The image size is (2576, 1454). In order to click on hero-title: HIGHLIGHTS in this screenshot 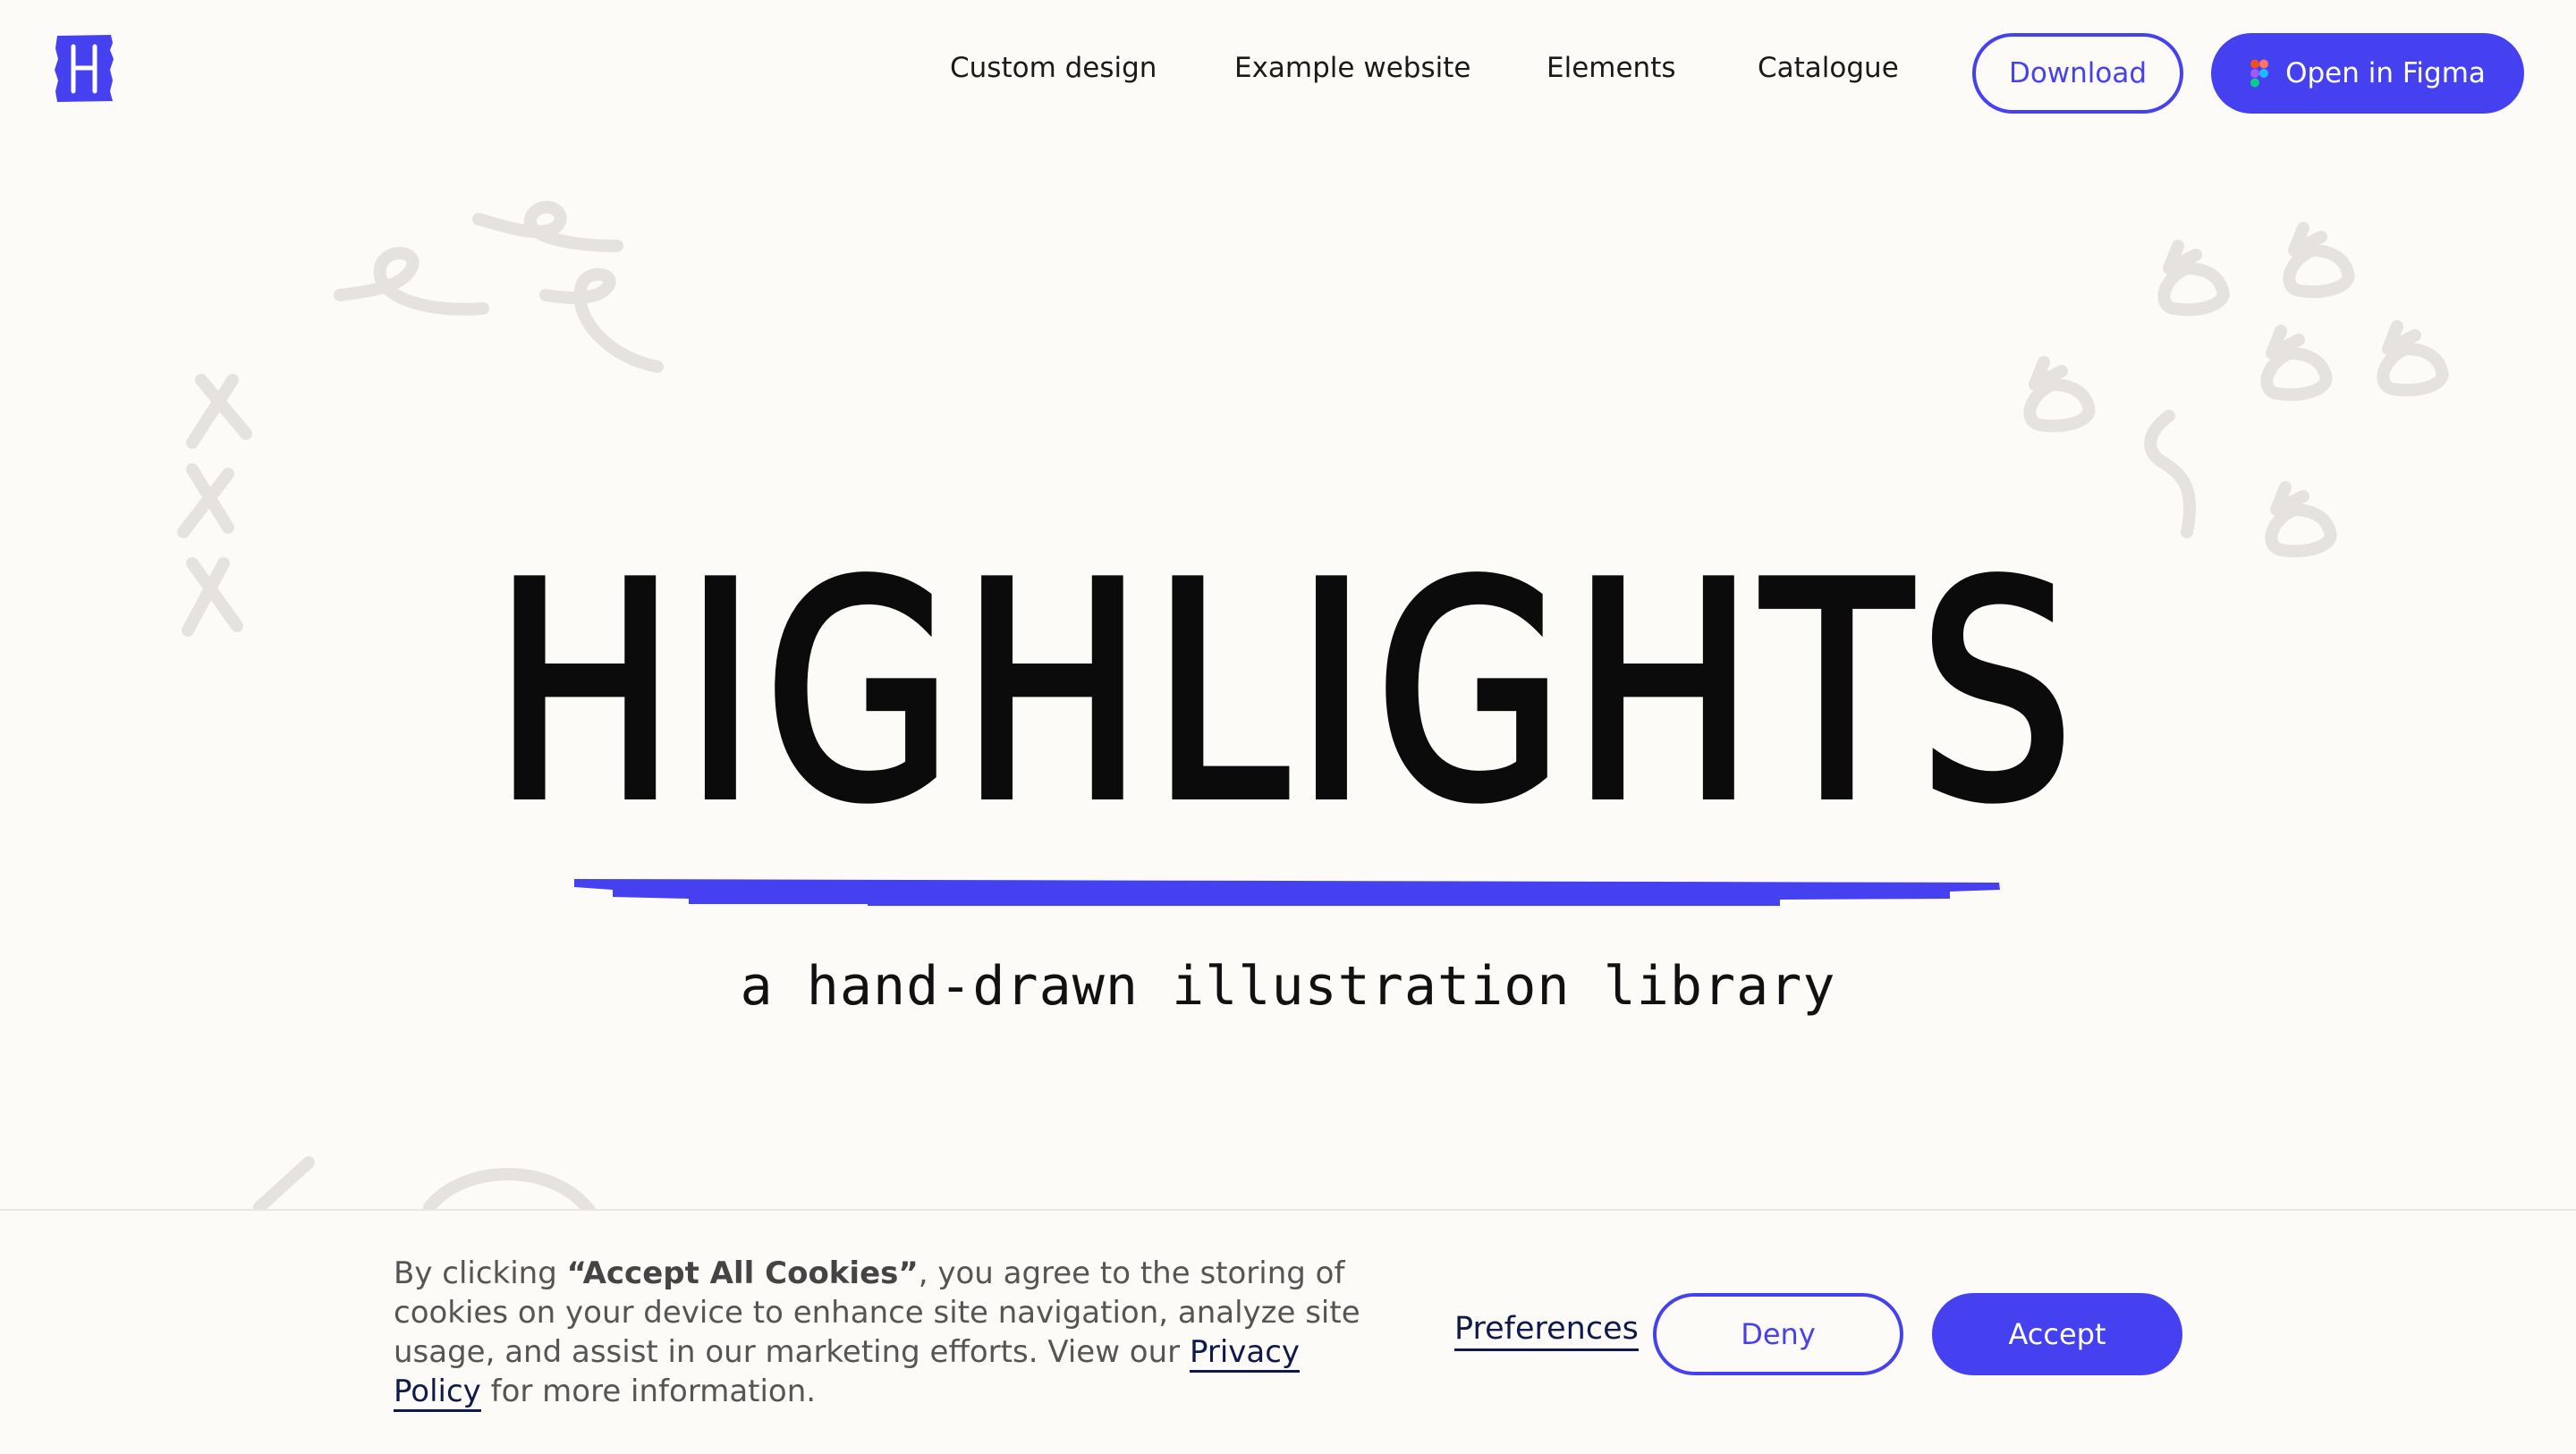, I will do `click(1286, 693)`.